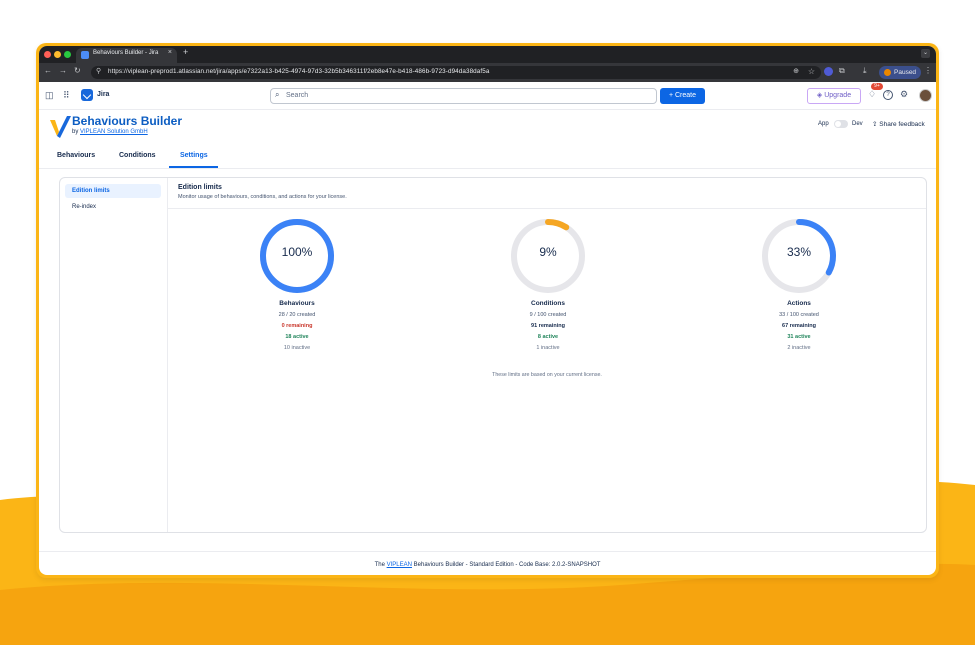  I want to click on metric-created: 28 / 20 created, so click(297, 315).